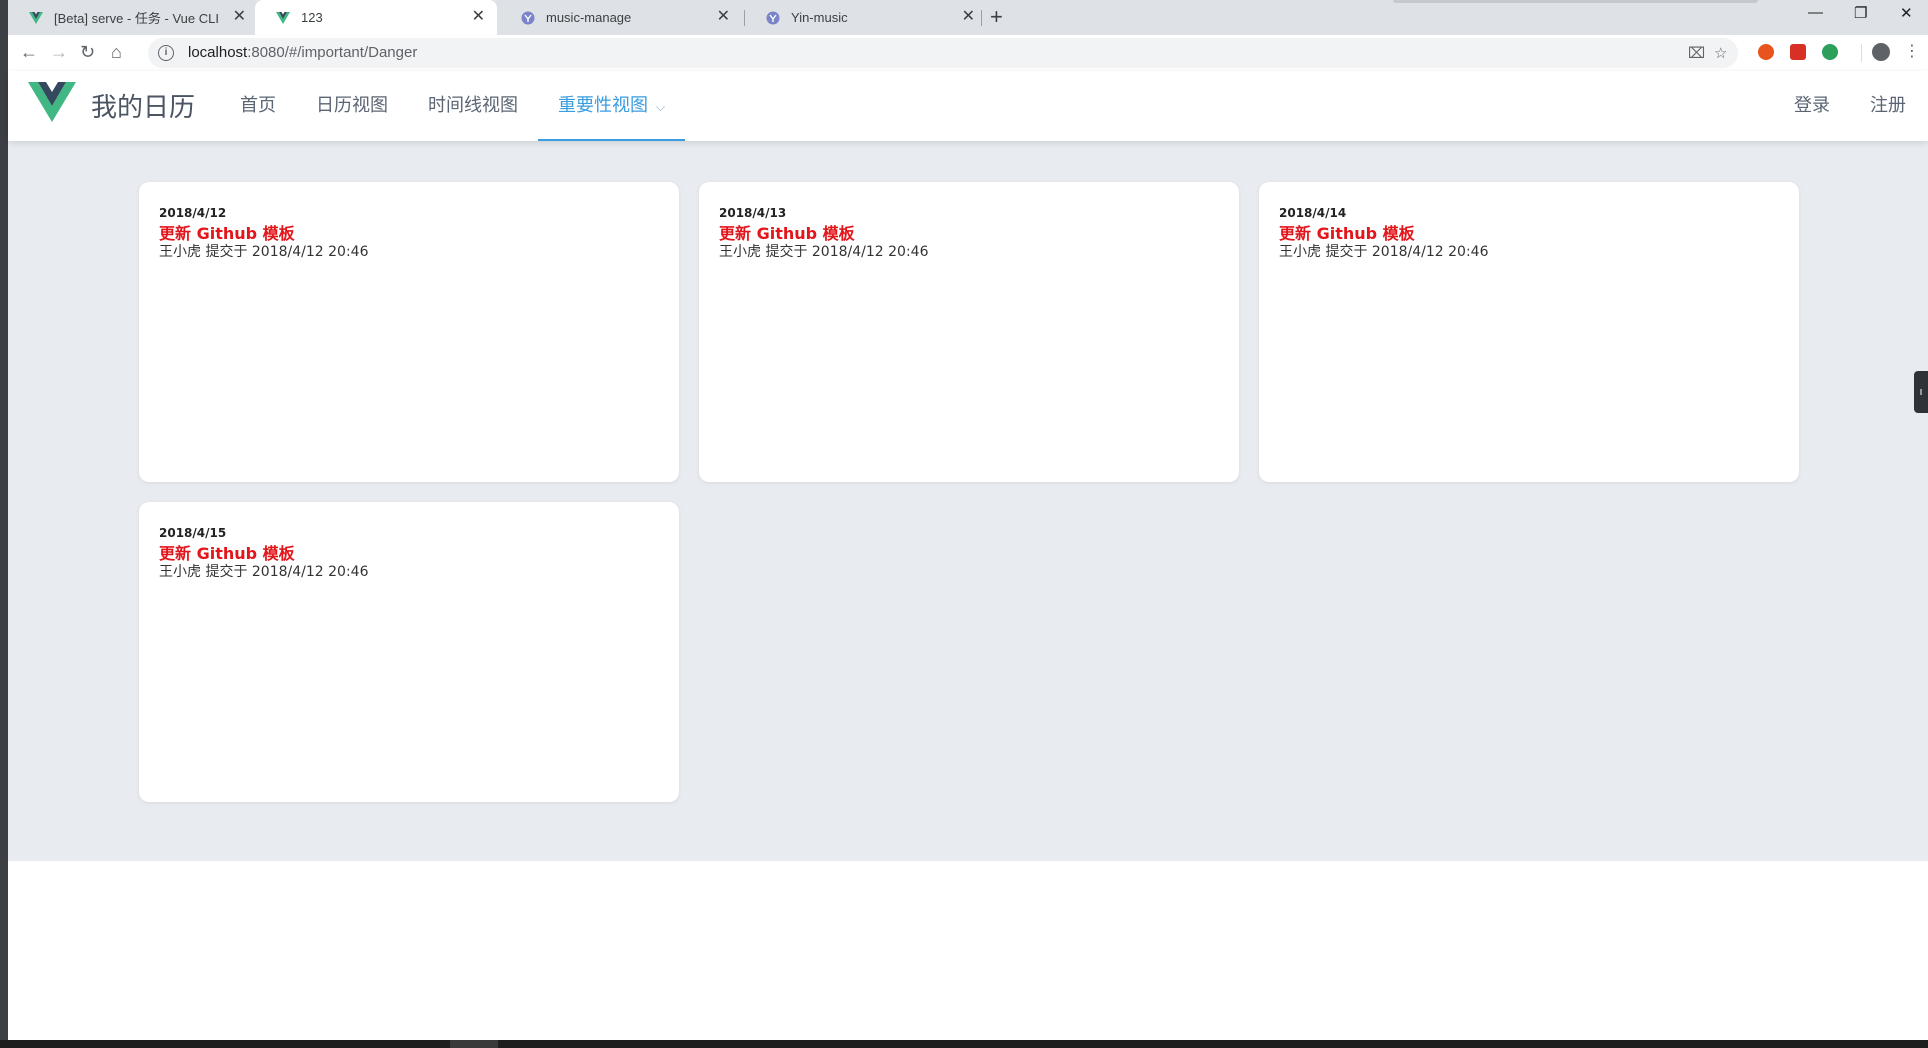  Describe the element at coordinates (312, 17) in the screenshot. I see `tab-title: 123` at that location.